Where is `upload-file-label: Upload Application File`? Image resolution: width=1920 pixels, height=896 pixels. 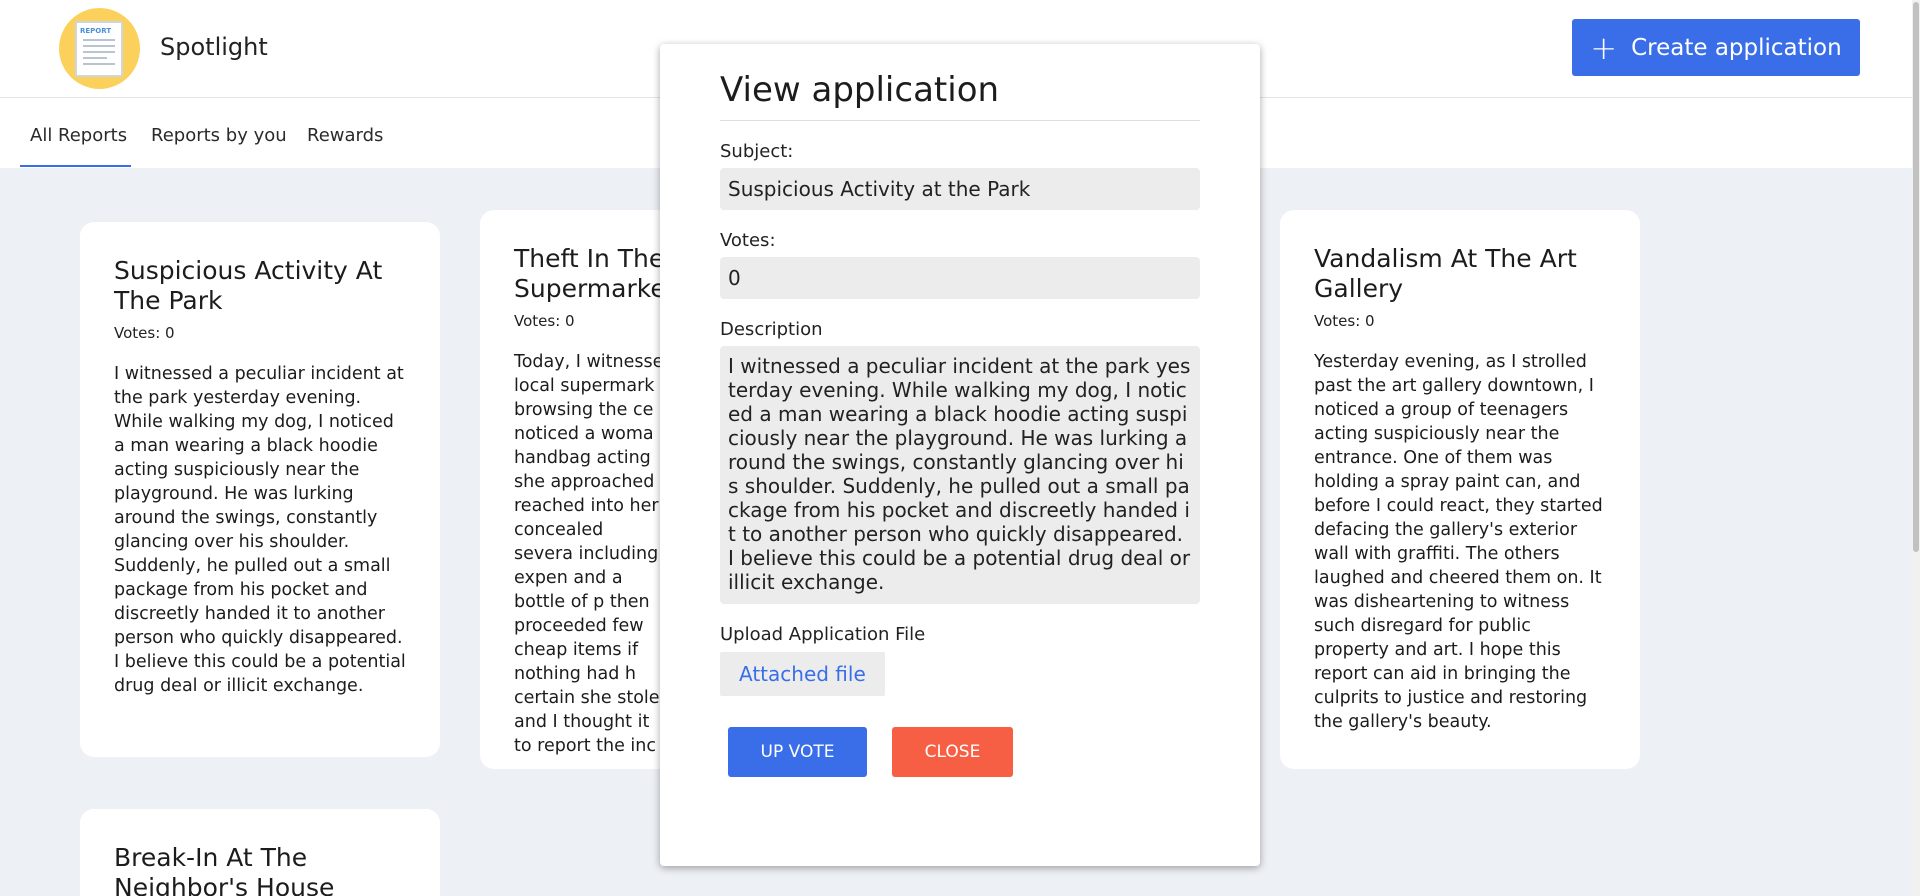
upload-file-label: Upload Application File is located at coordinates (823, 634).